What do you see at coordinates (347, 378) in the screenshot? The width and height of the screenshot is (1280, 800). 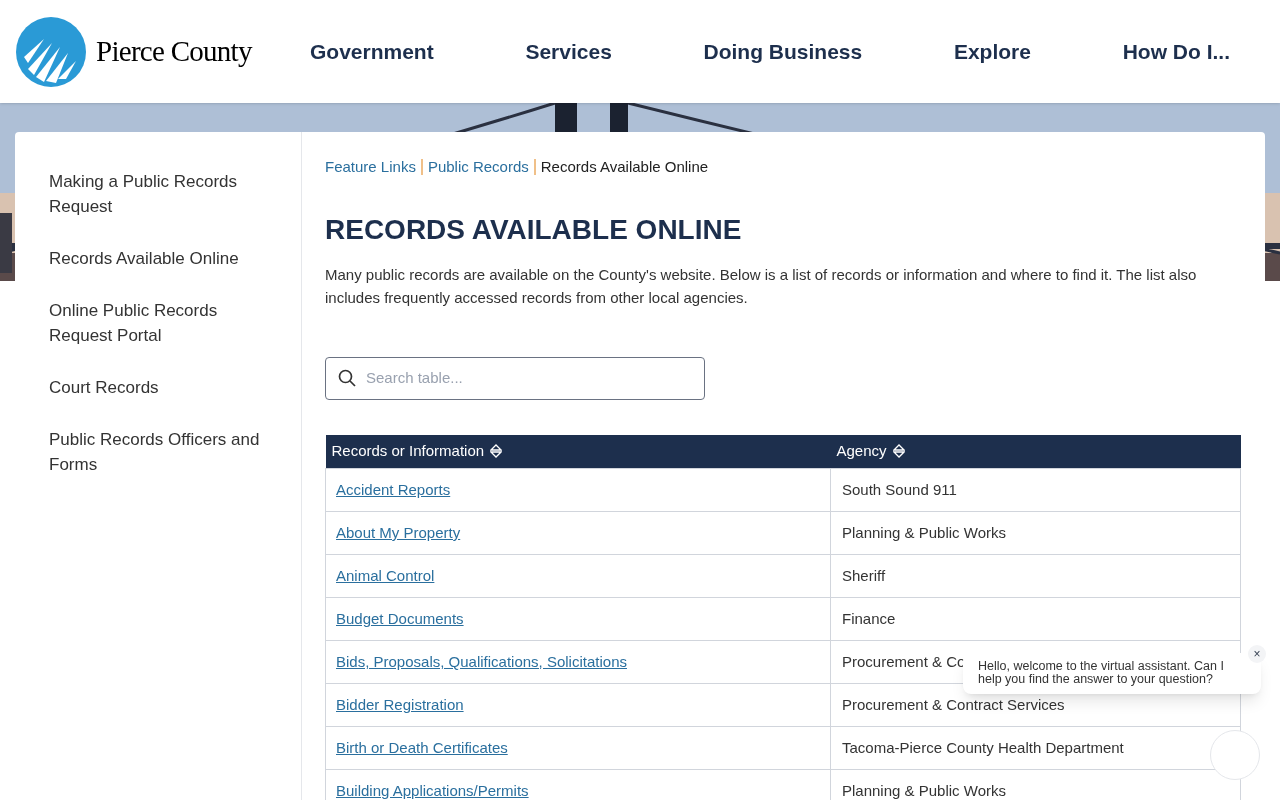 I see `search-icon` at bounding box center [347, 378].